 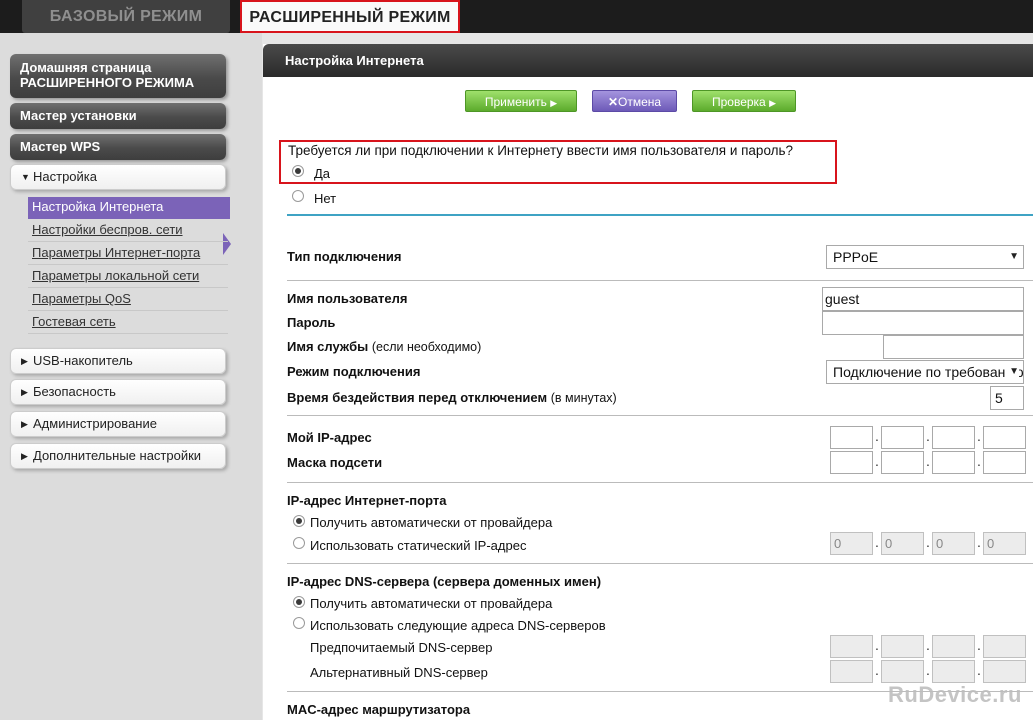 What do you see at coordinates (299, 543) in the screenshot?
I see `radio-wan-ip-static` at bounding box center [299, 543].